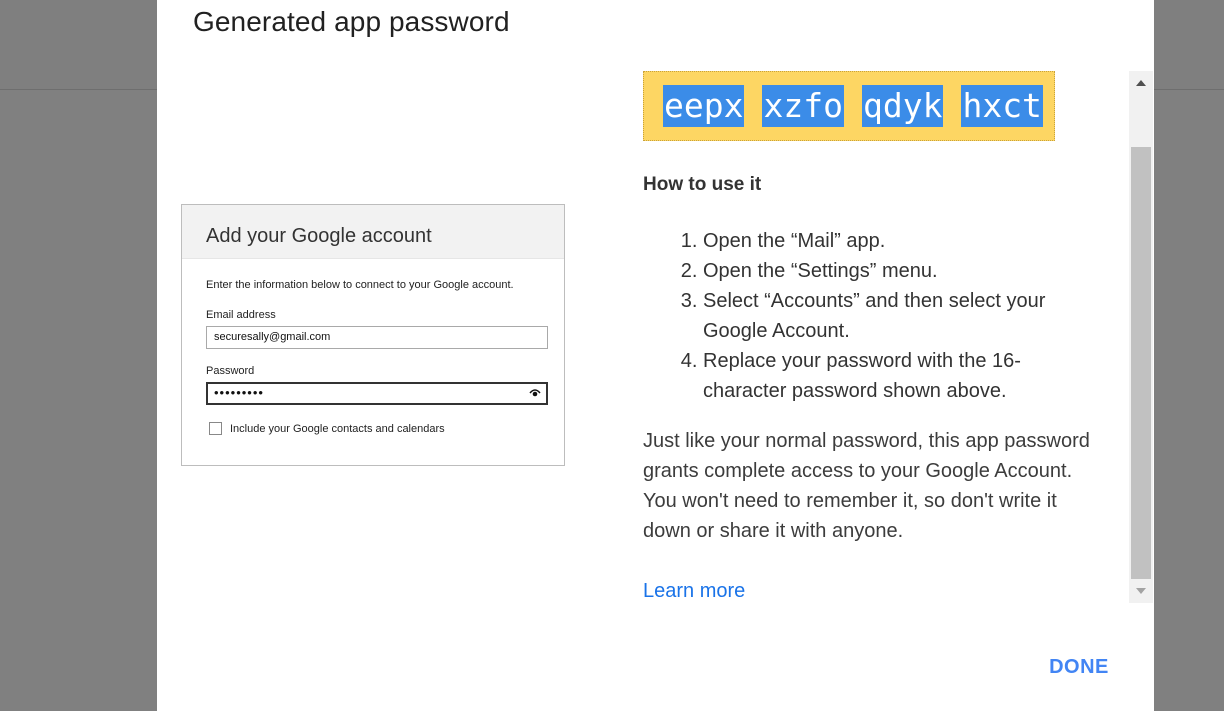 Image resolution: width=1224 pixels, height=711 pixels. What do you see at coordinates (1141, 591) in the screenshot?
I see `scroll-down-arrow-icon` at bounding box center [1141, 591].